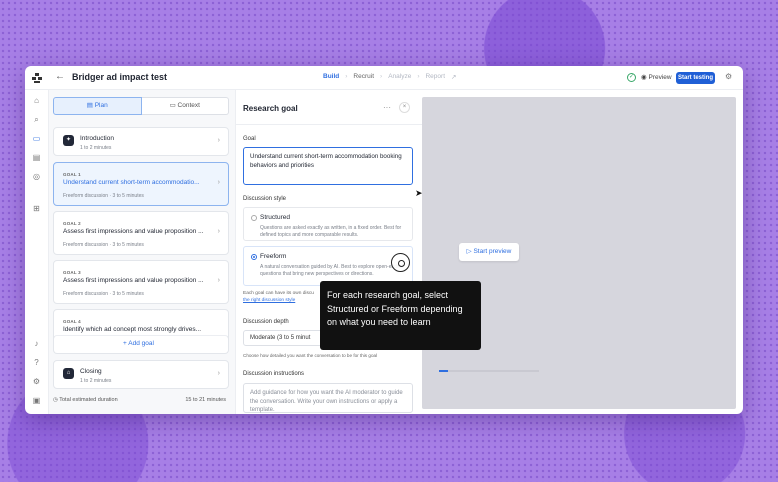  I want to click on mouse-pointer-icon: ➤, so click(419, 193).